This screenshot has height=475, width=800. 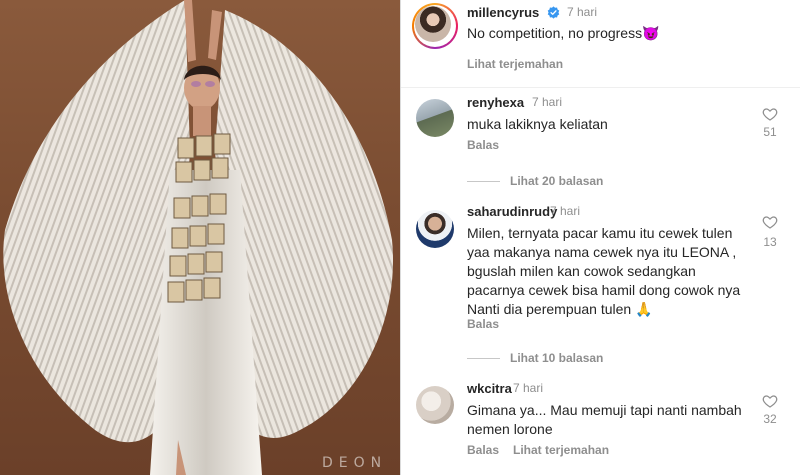 I want to click on view-replies-button: Lihat 20 balasan, so click(x=535, y=181).